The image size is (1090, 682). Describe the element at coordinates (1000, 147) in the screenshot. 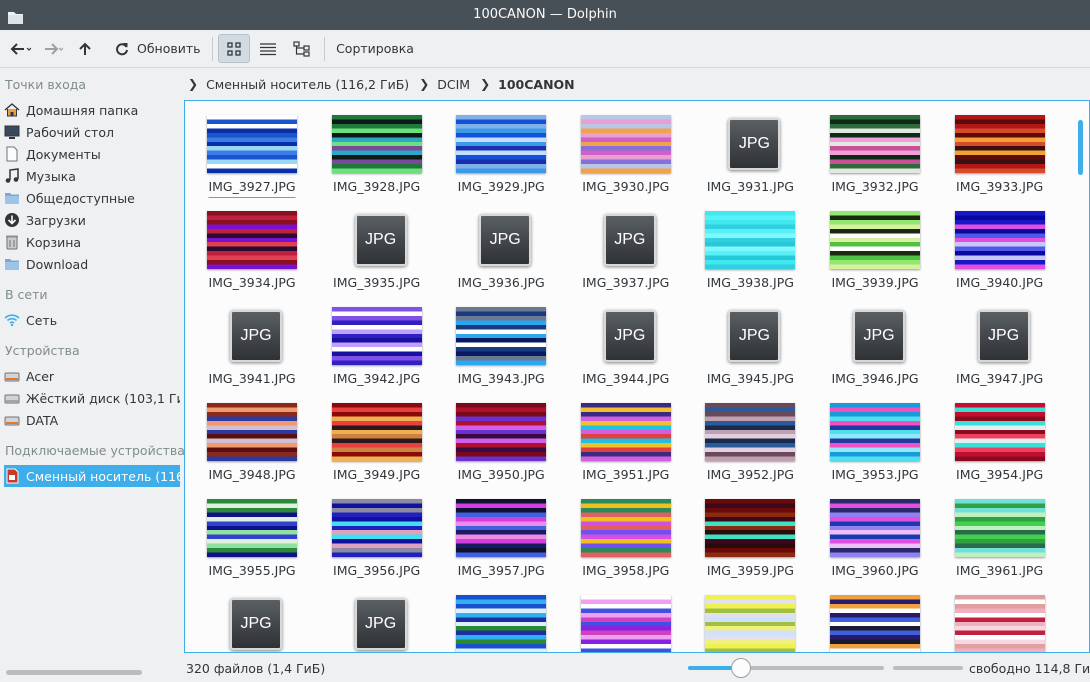

I see `file-item: IMG_3933.JPG` at that location.